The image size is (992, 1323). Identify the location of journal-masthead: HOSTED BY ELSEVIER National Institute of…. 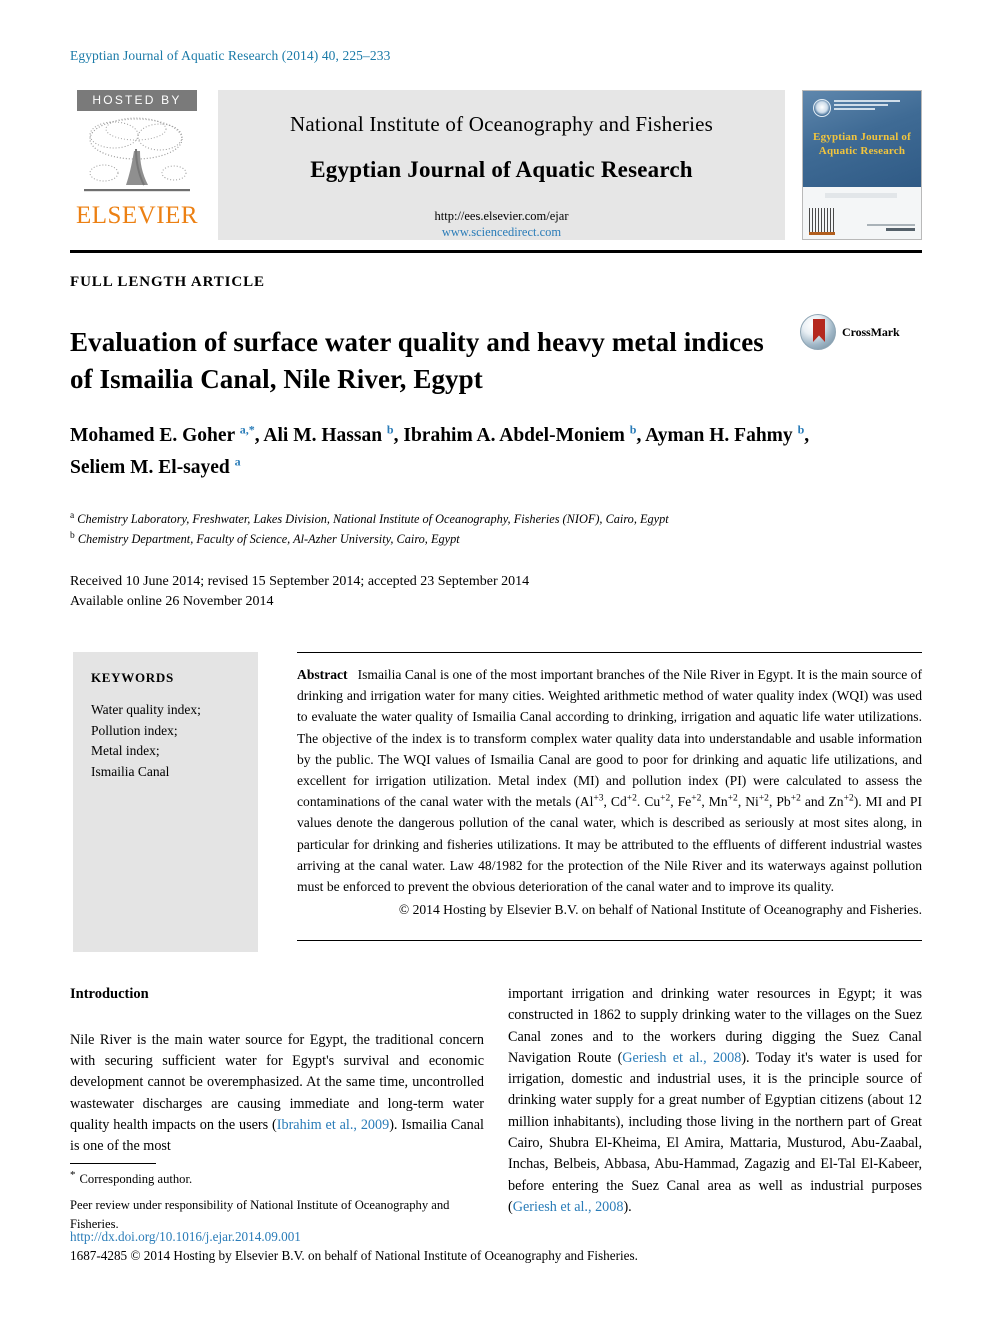
(496, 166).